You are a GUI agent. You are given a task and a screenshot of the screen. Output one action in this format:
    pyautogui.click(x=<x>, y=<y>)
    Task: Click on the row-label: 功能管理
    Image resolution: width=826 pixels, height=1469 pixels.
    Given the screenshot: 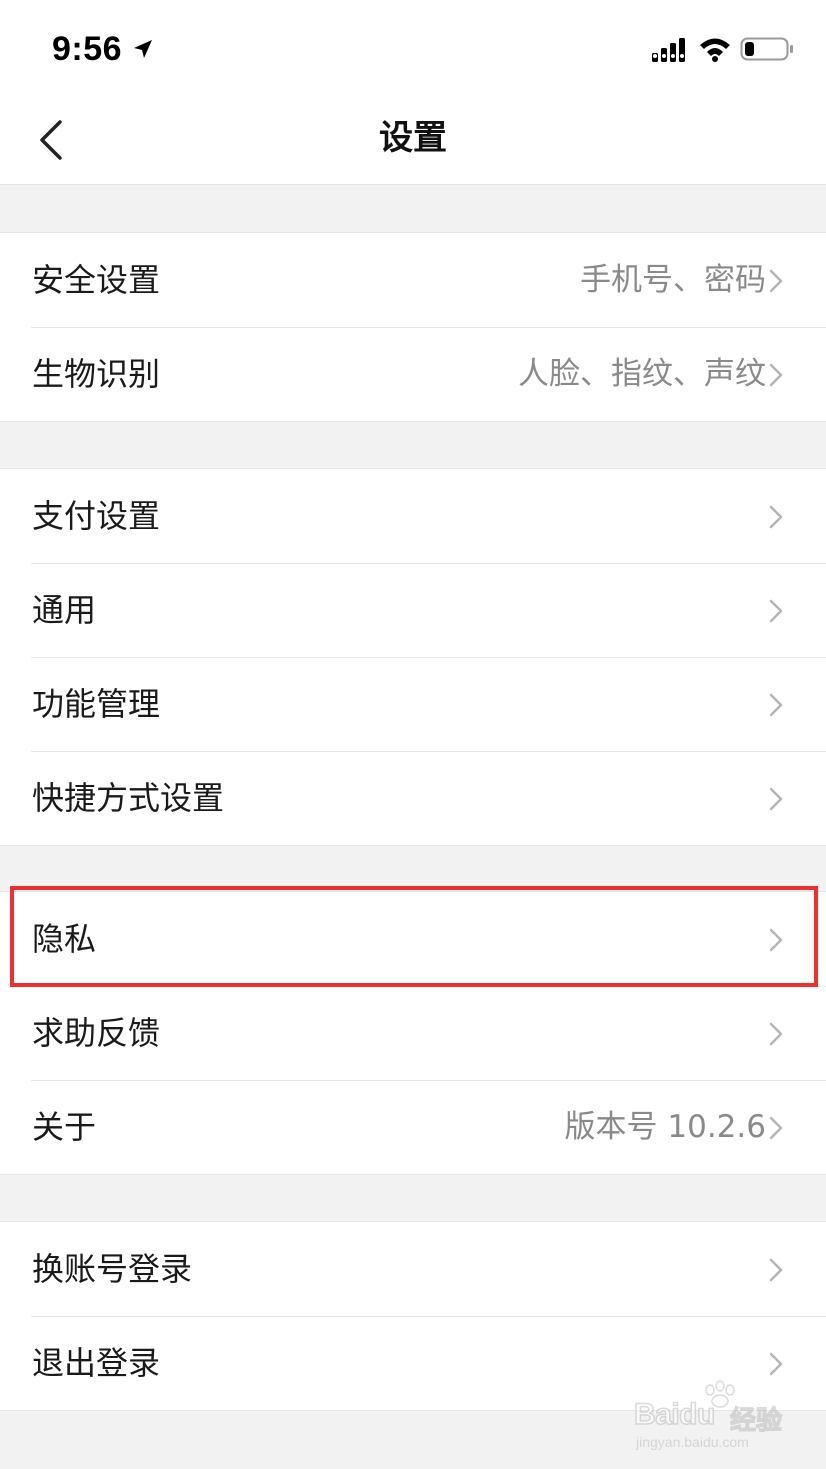 What is the action you would take?
    pyautogui.click(x=96, y=704)
    